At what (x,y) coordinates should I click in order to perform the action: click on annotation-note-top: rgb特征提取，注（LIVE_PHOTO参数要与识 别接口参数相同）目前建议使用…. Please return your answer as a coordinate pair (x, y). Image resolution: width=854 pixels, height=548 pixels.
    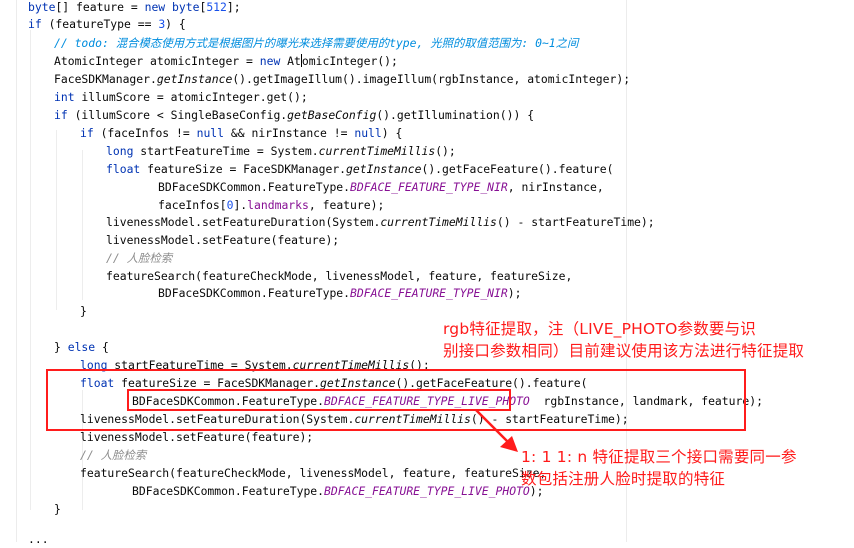
    Looking at the image, I should click on (624, 340).